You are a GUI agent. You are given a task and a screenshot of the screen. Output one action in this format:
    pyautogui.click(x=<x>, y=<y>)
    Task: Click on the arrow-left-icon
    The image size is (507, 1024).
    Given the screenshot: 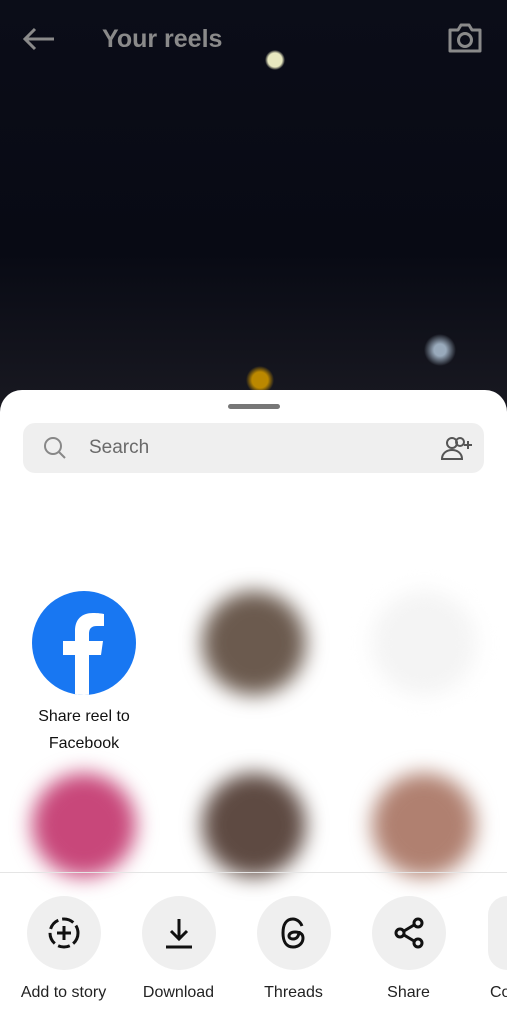 What is the action you would take?
    pyautogui.click(x=39, y=39)
    